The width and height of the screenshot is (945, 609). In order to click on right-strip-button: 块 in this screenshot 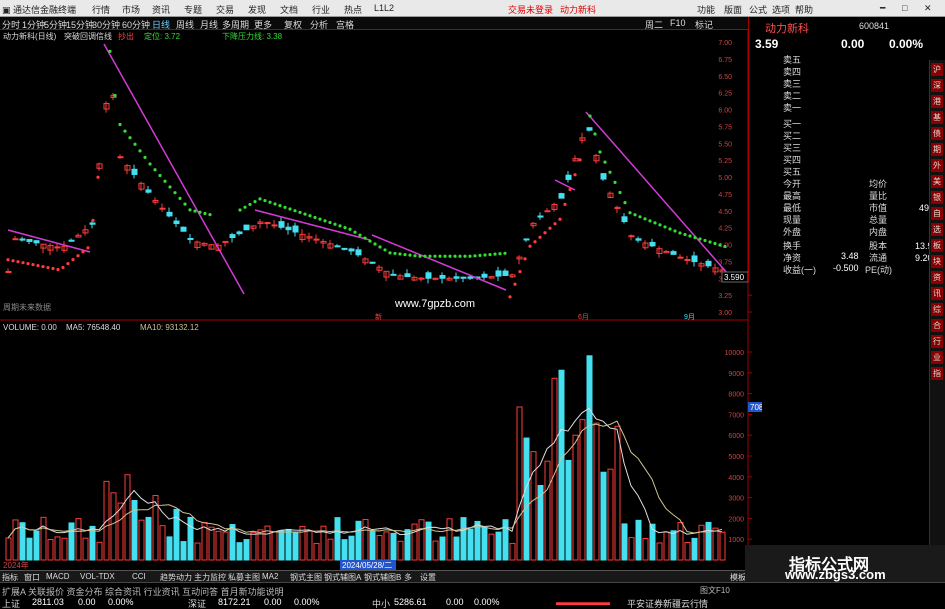, I will do `click(937, 261)`.